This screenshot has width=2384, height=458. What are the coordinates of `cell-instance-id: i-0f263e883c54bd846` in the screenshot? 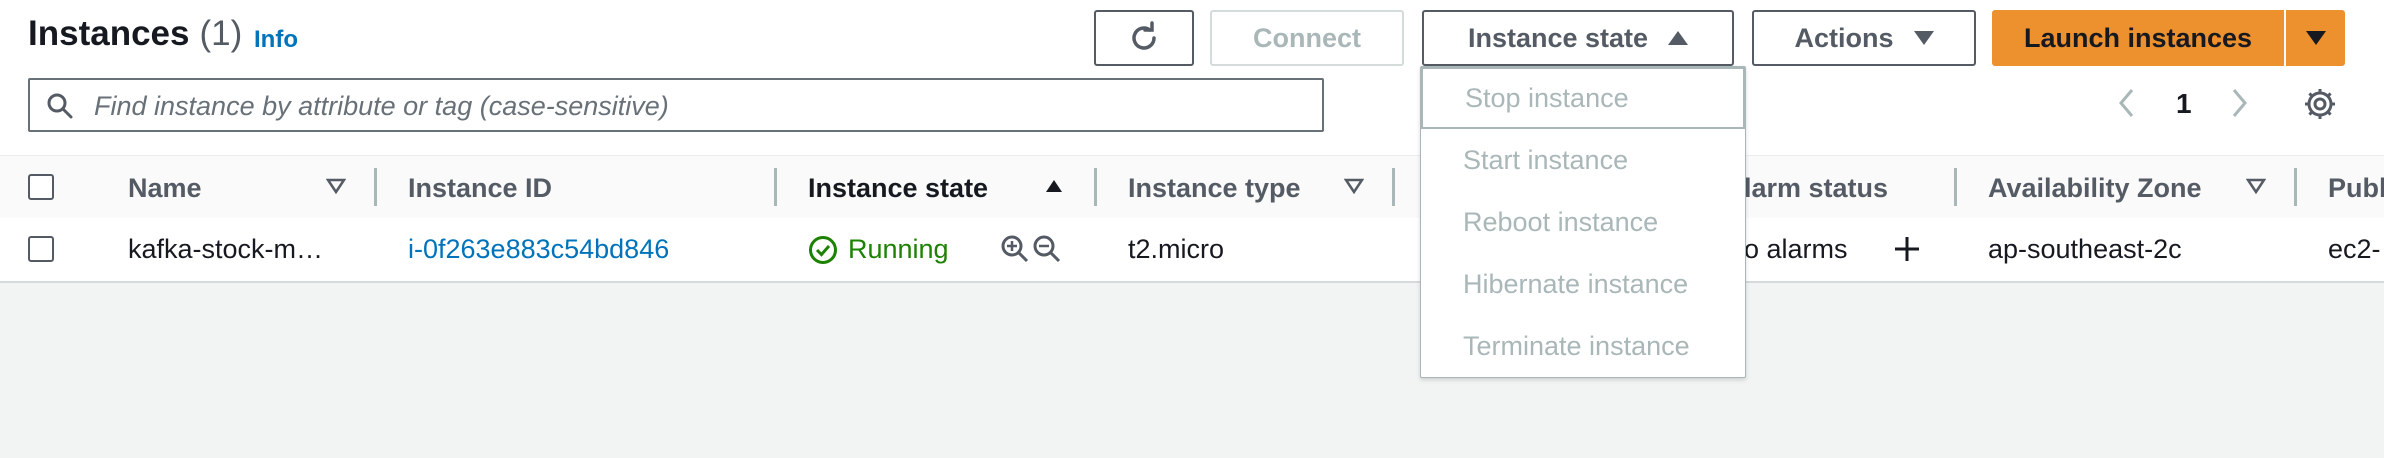 It's located at (538, 249).